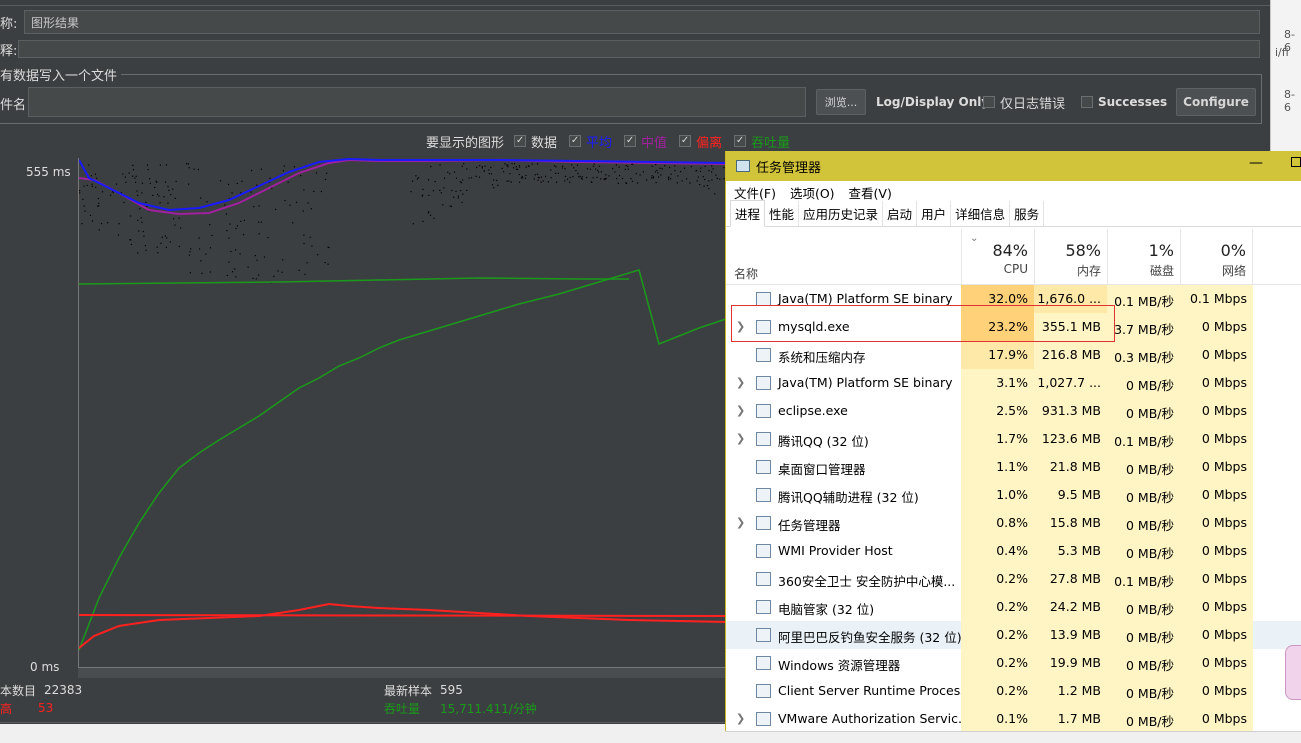 The image size is (1301, 743). I want to click on process-memory: 123.6 MB, so click(1070, 439).